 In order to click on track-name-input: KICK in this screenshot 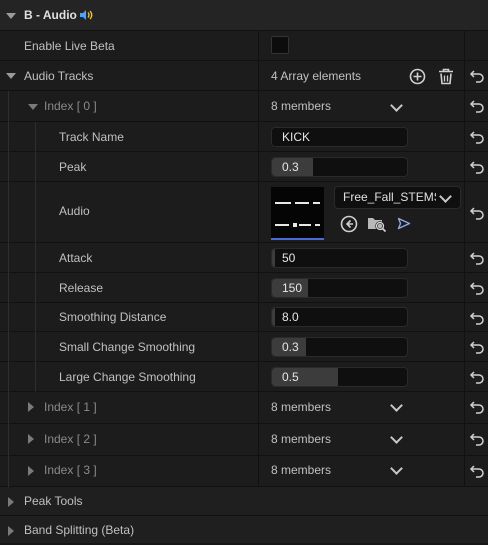, I will do `click(339, 137)`.